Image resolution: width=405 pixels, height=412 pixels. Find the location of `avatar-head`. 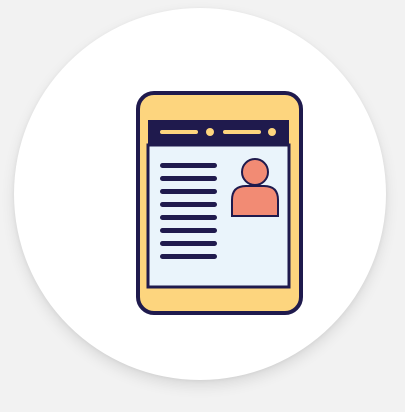

avatar-head is located at coordinates (255, 172).